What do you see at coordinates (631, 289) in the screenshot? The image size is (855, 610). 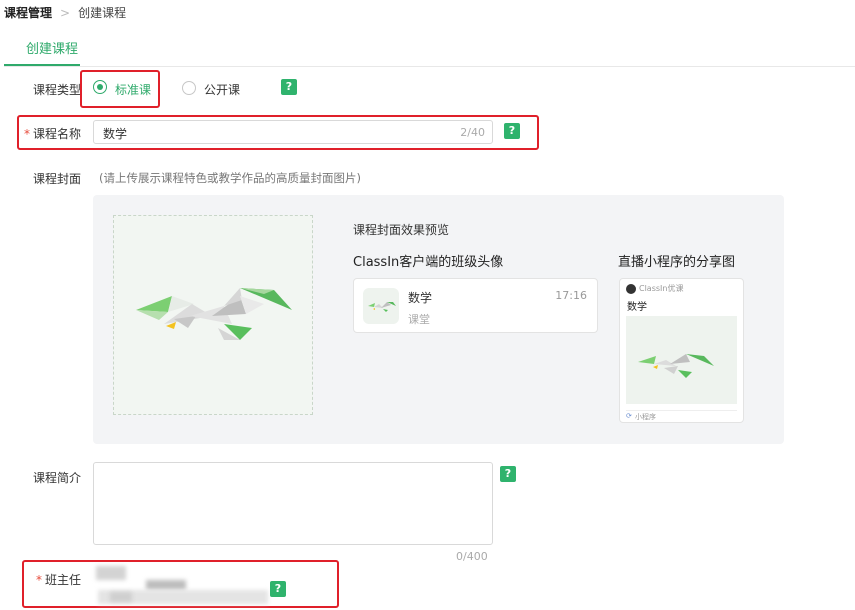 I see `brand-logo-icon` at bounding box center [631, 289].